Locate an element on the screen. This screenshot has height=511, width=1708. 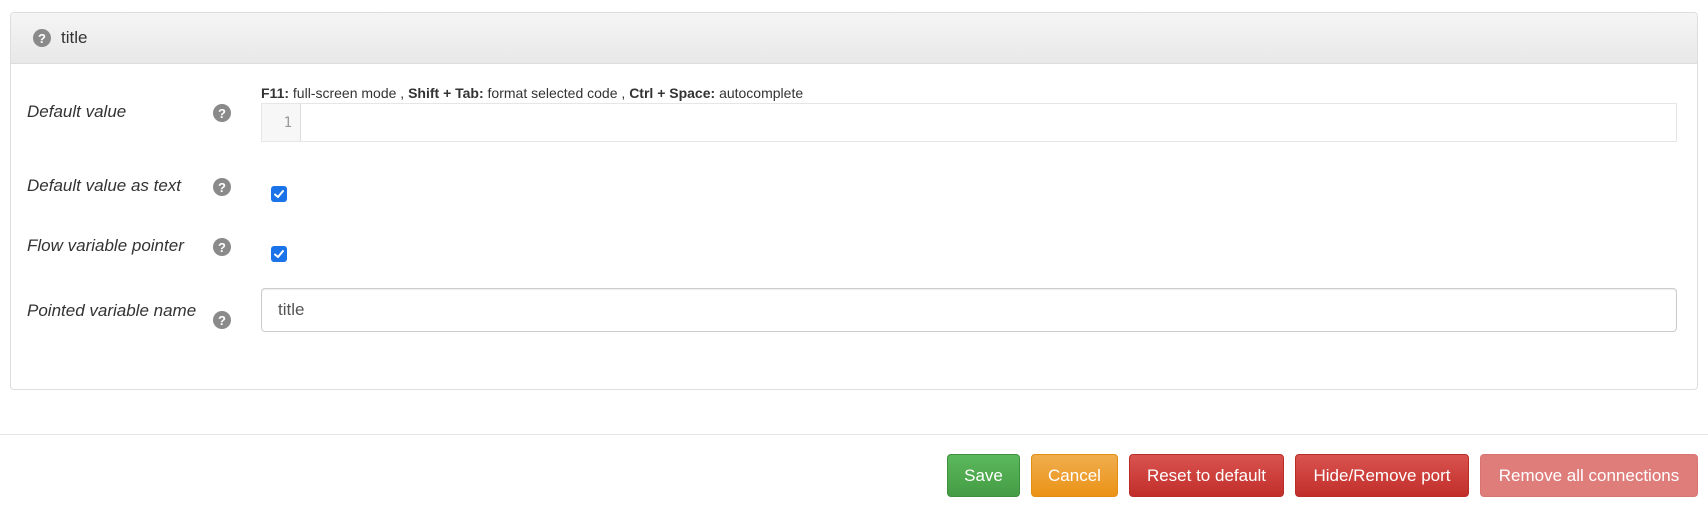
flow-variable-pointer-help-icon: ? is located at coordinates (222, 247).